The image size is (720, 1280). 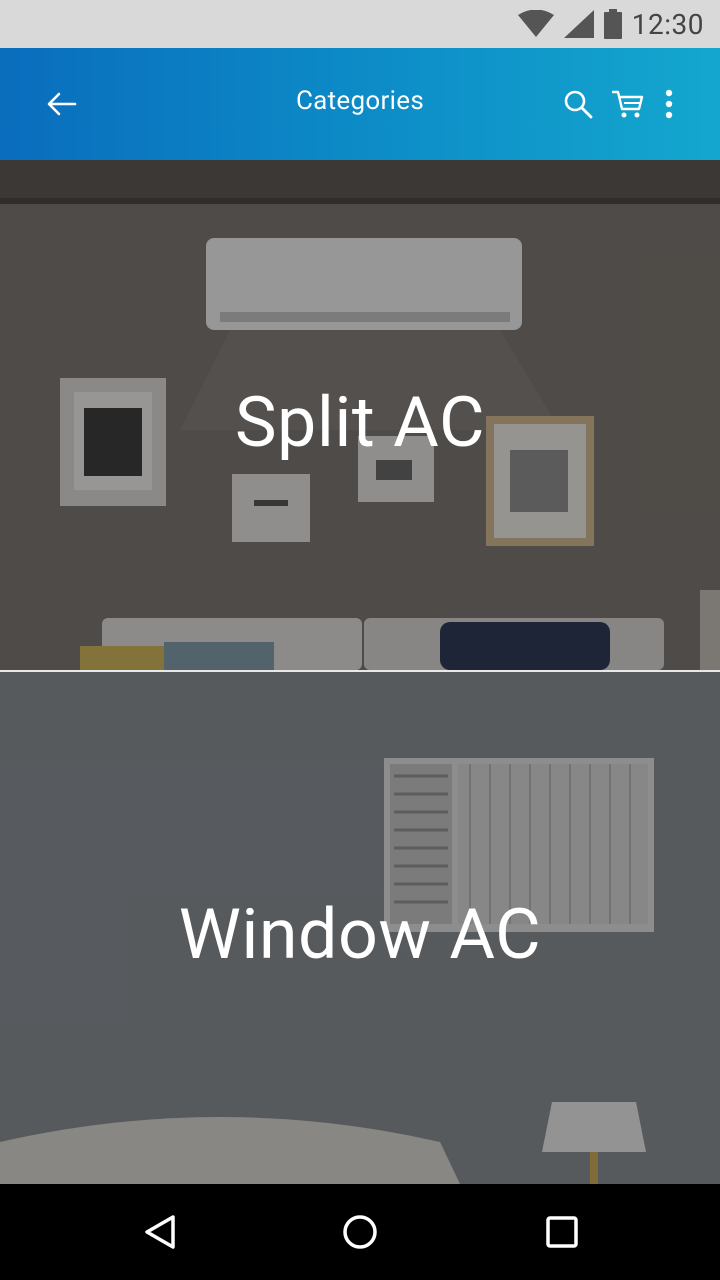 I want to click on recents-square-icon, so click(x=562, y=1232).